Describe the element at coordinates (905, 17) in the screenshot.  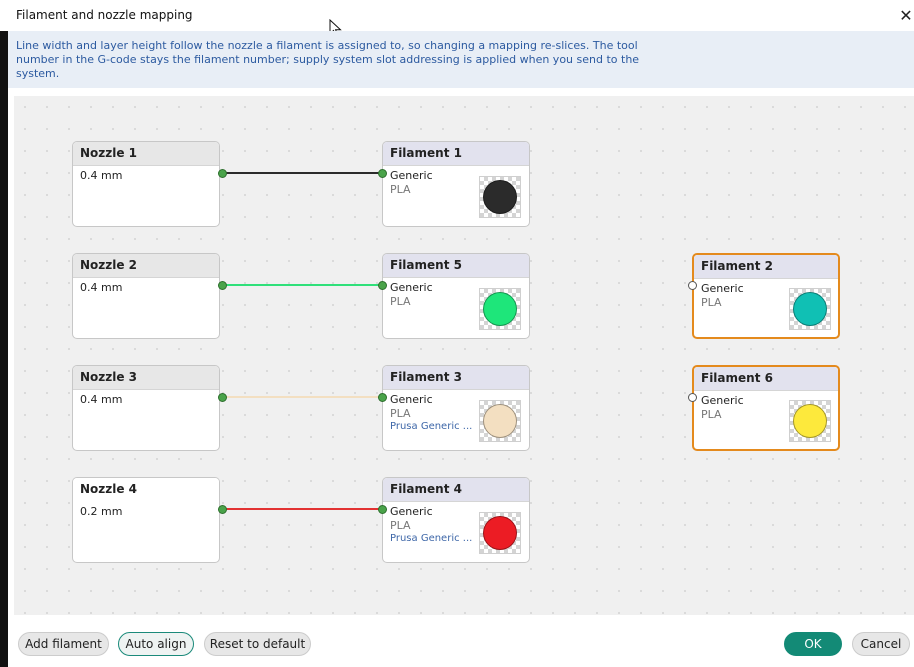
I see `close-icon: ✕` at that location.